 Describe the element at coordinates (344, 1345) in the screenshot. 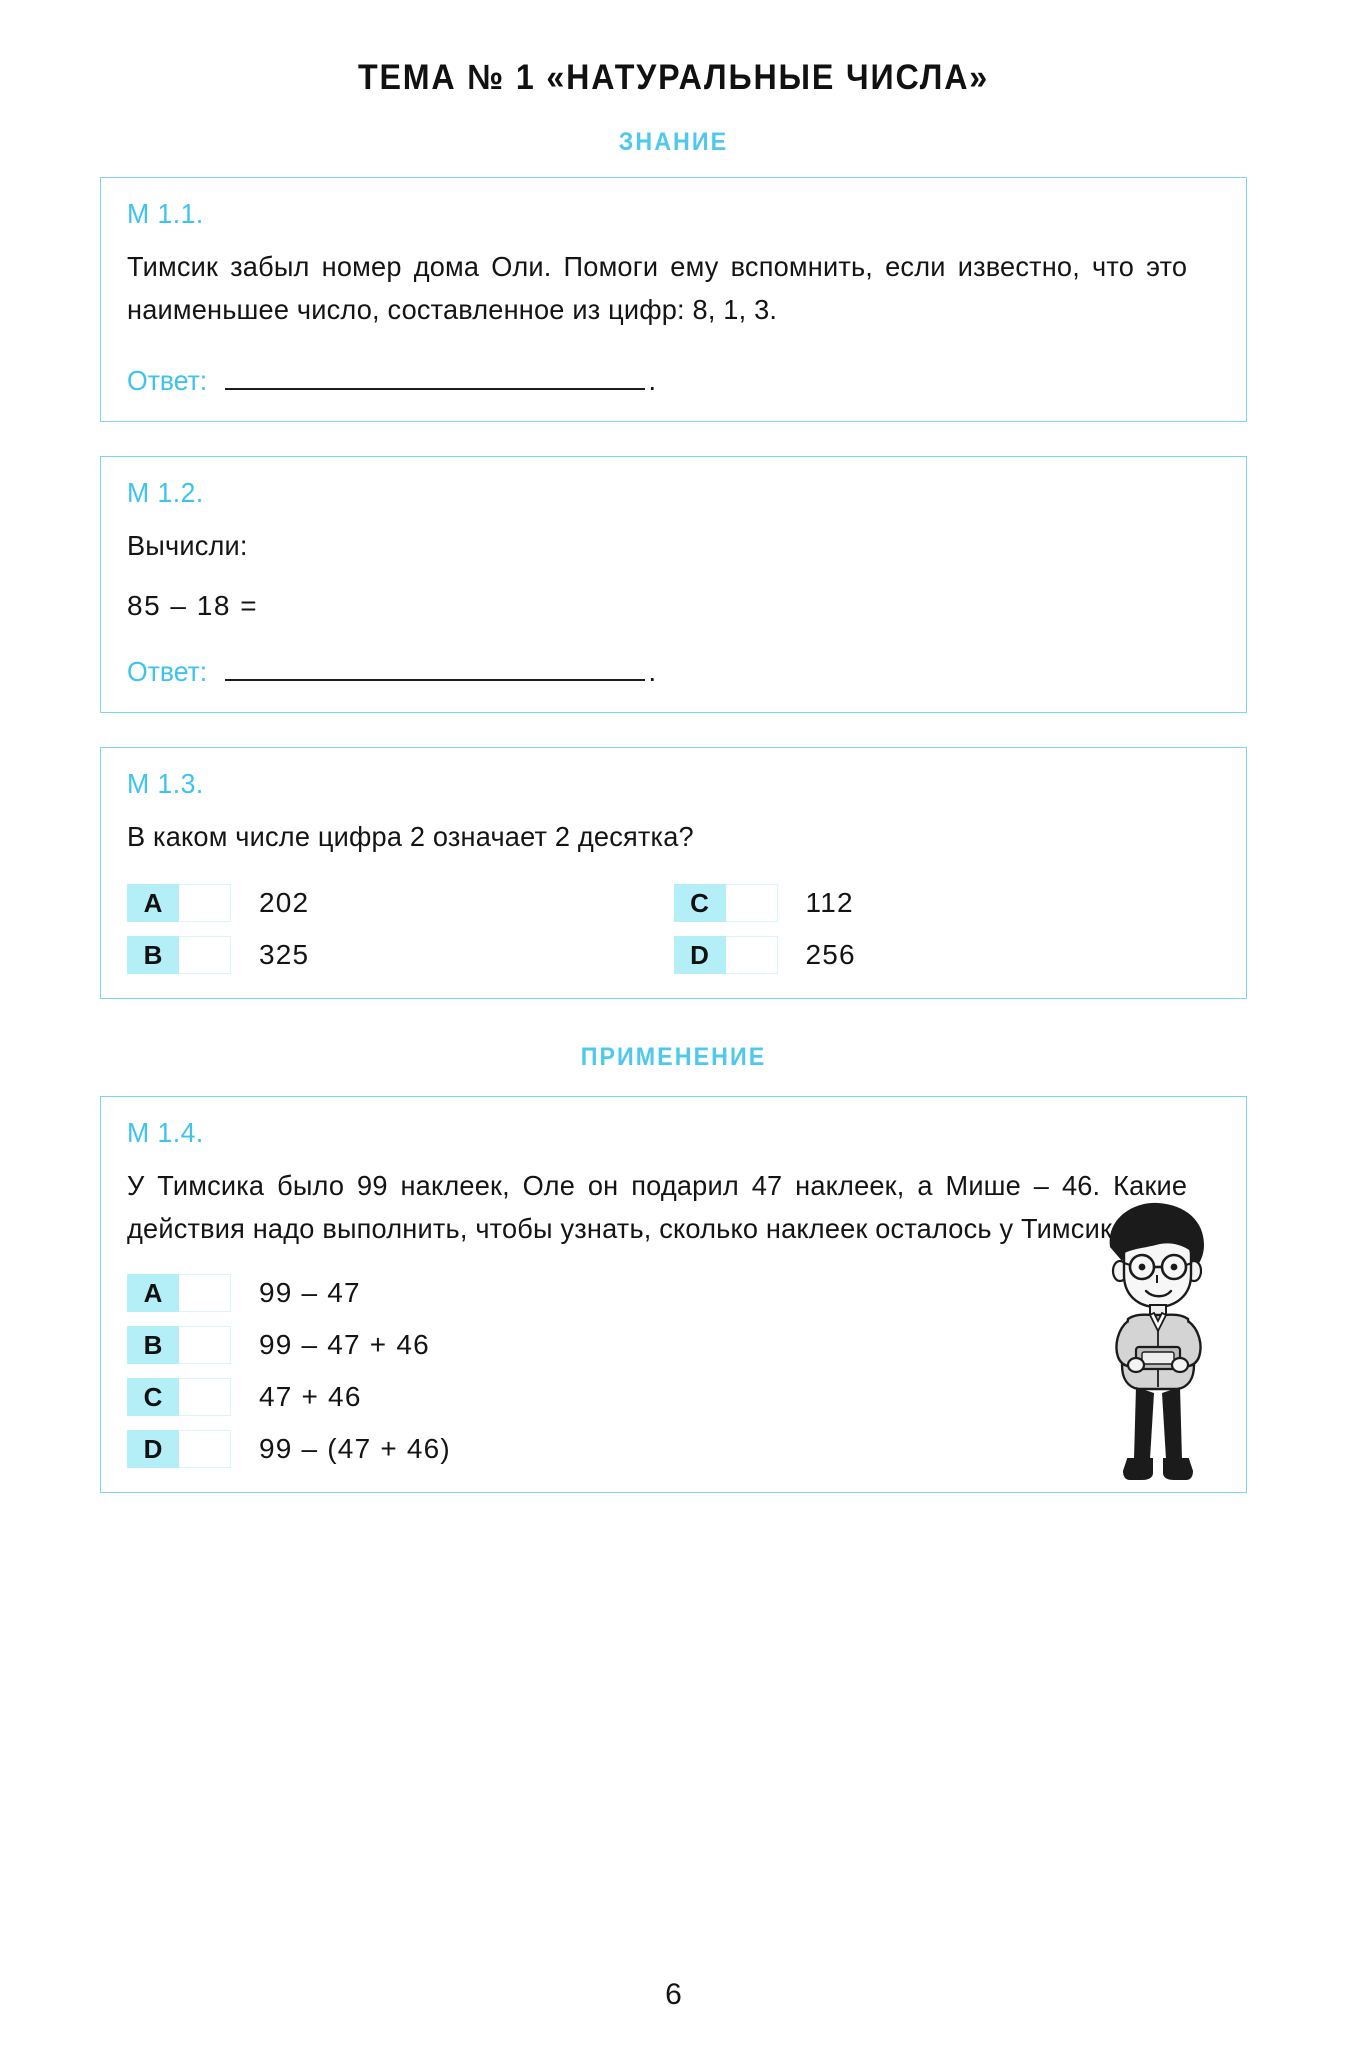

I see `option-value: 99 – 47 + 46` at that location.